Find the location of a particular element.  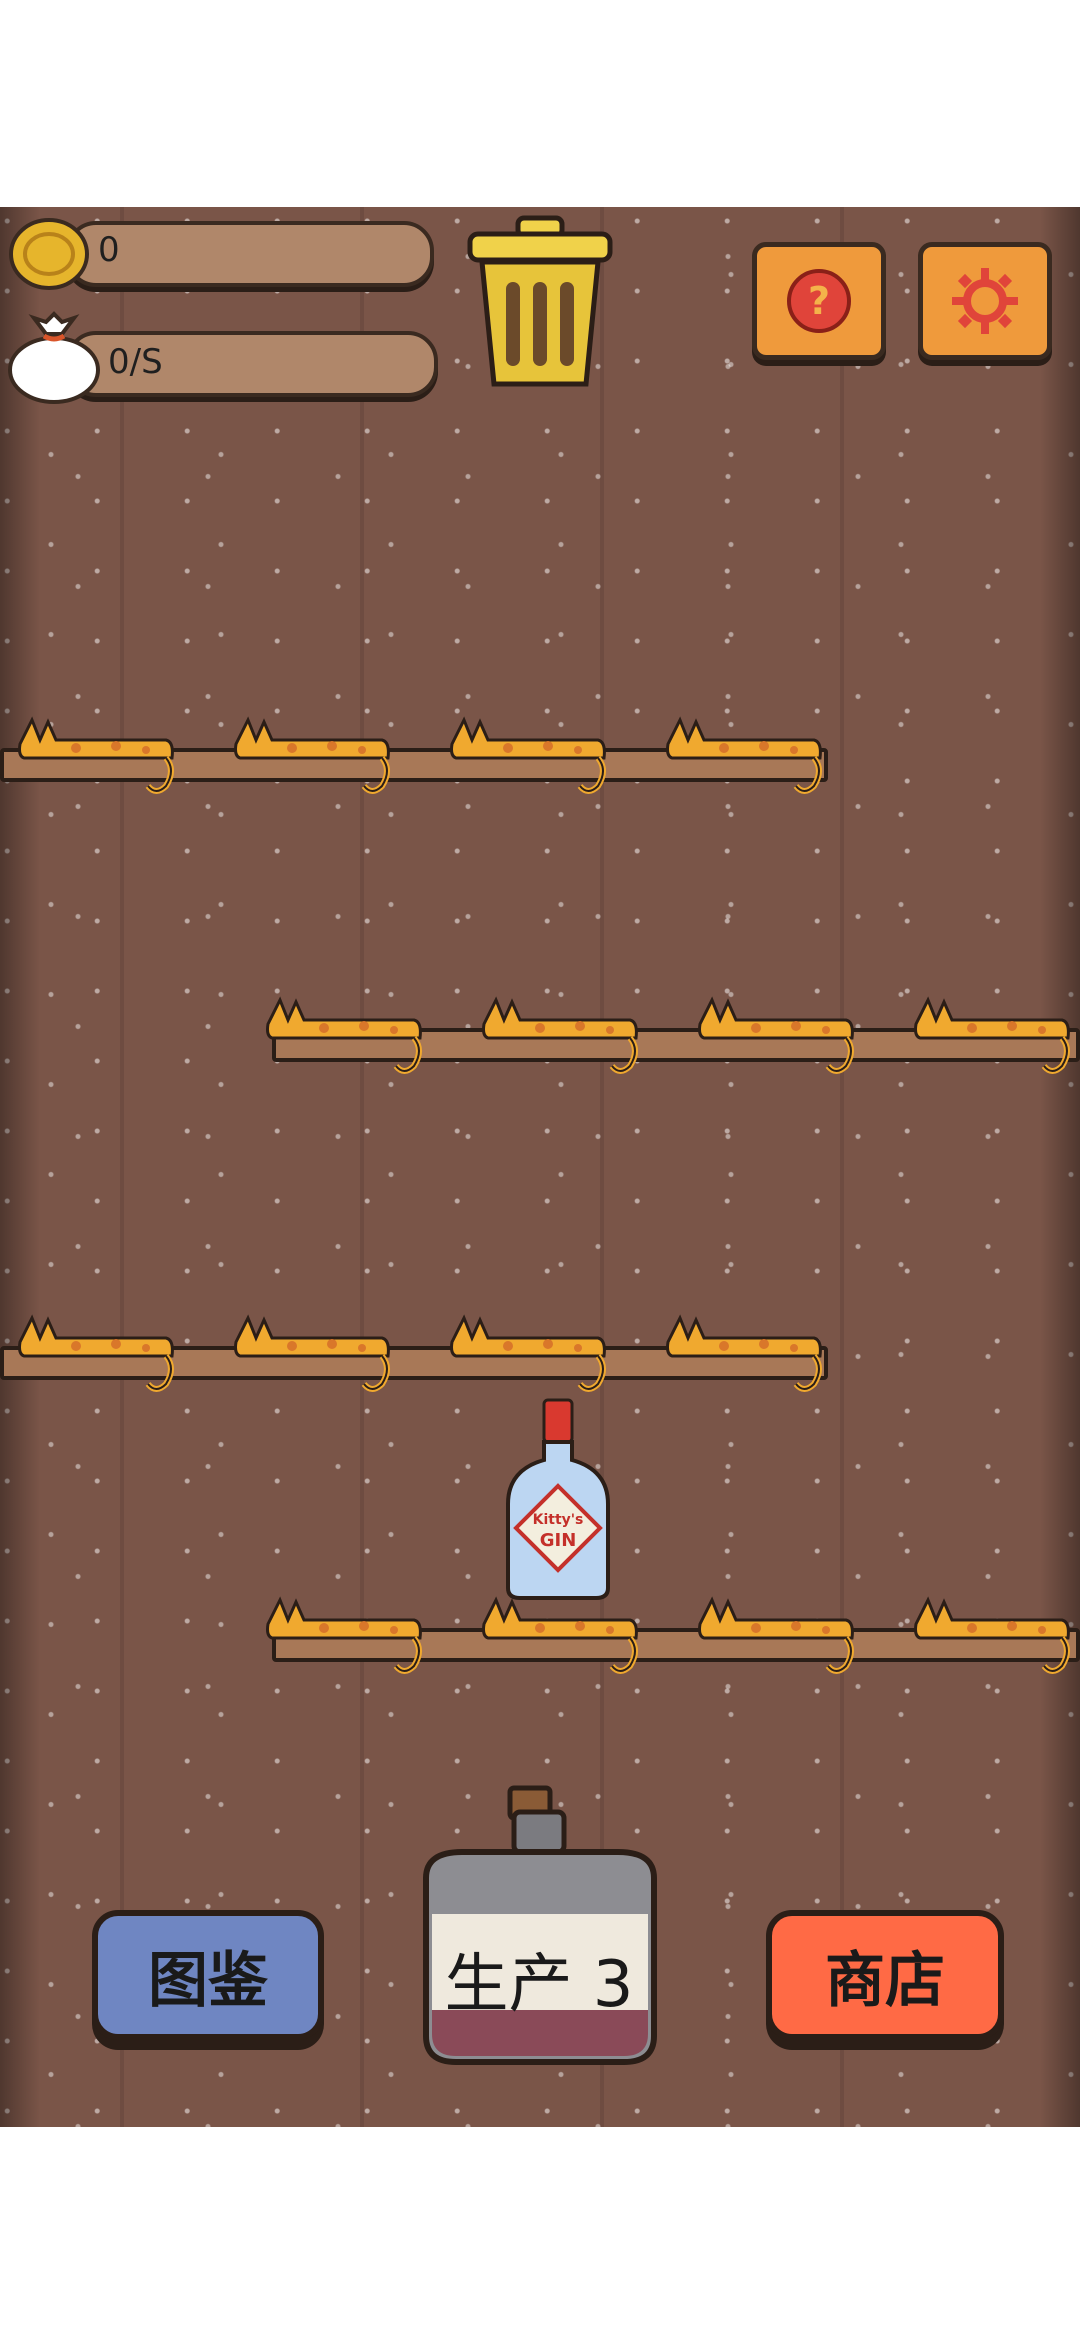

produce-label: 生产 3 is located at coordinates (539, 1985).